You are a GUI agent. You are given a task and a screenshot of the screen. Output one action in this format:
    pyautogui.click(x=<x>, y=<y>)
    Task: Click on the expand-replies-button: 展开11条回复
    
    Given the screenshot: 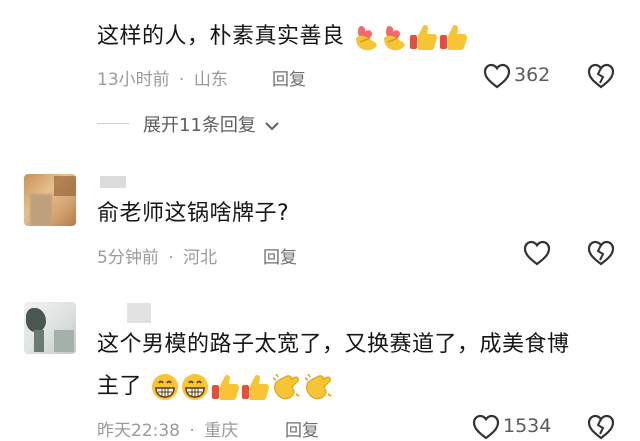 What is the action you would take?
    pyautogui.click(x=211, y=124)
    